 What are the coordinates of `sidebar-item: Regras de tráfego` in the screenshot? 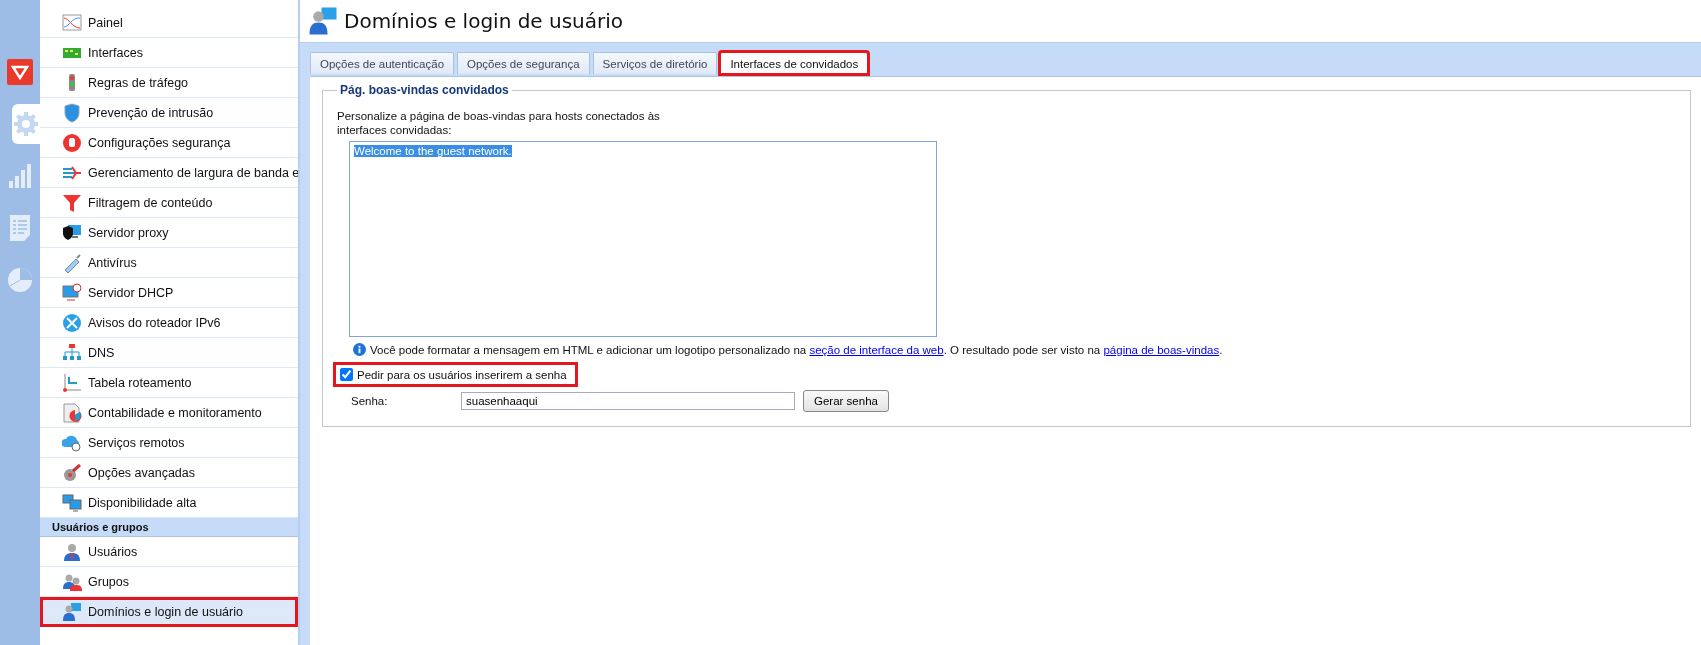 It's located at (169, 83).